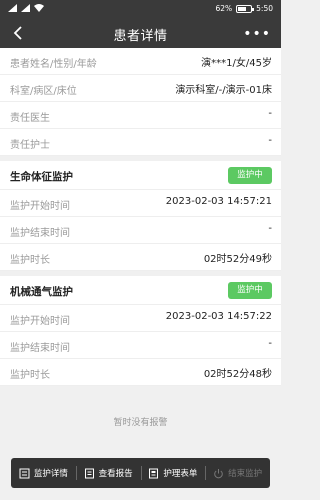  Describe the element at coordinates (218, 316) in the screenshot. I see `row-value: 2023-02-03 14:57:22` at that location.